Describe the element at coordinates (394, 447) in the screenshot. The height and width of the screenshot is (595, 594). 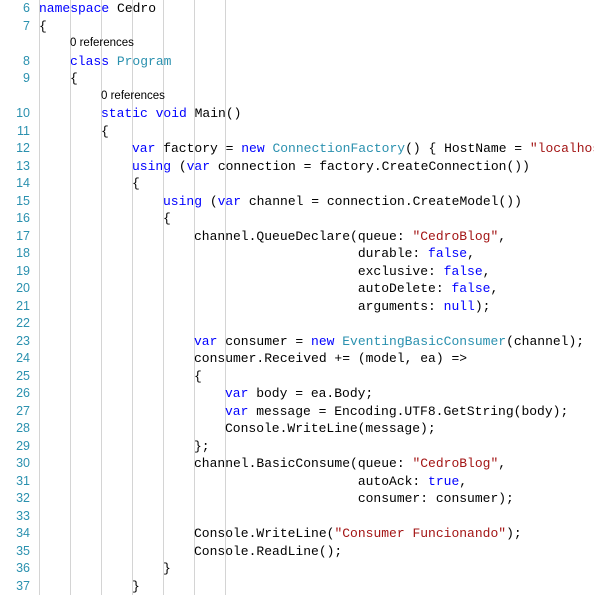
I see `code-line: };` at that location.